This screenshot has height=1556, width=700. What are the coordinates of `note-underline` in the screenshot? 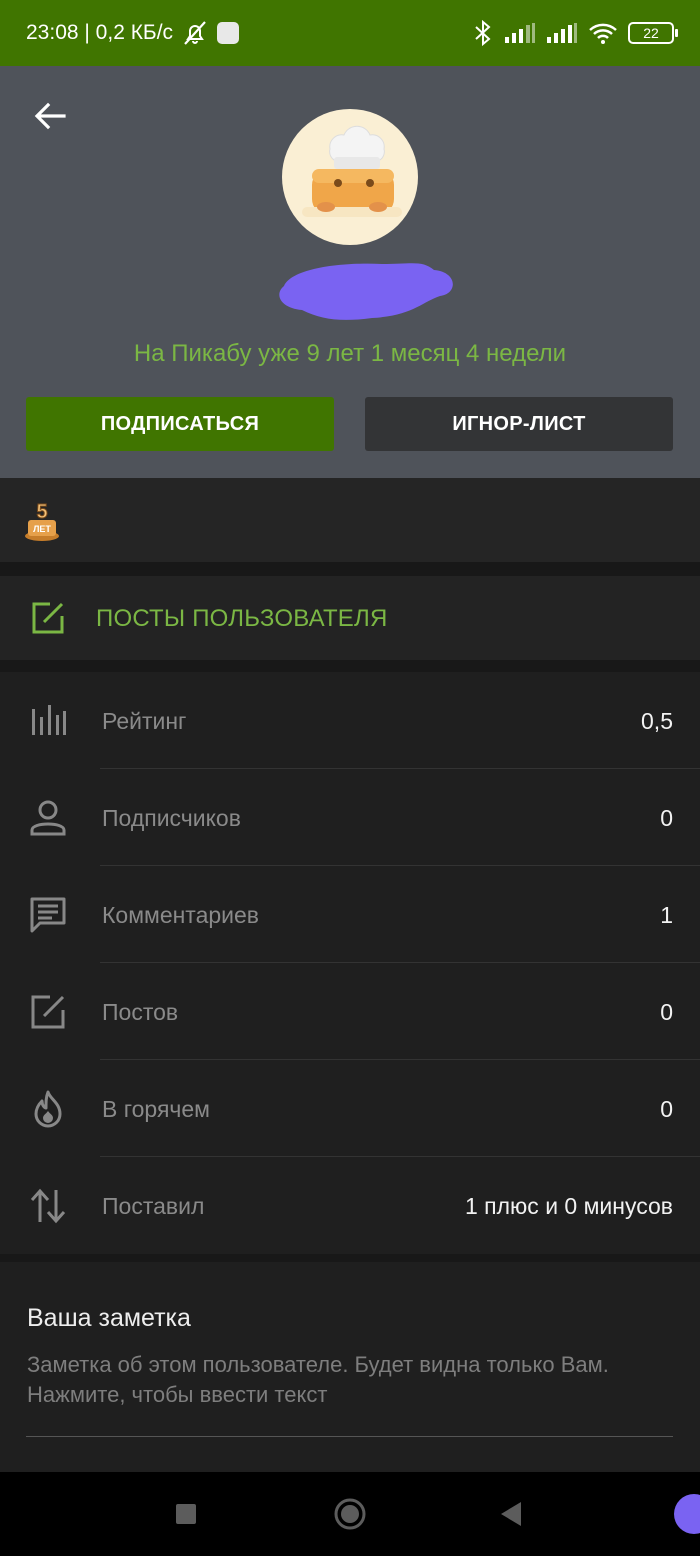 It's located at (349, 1436).